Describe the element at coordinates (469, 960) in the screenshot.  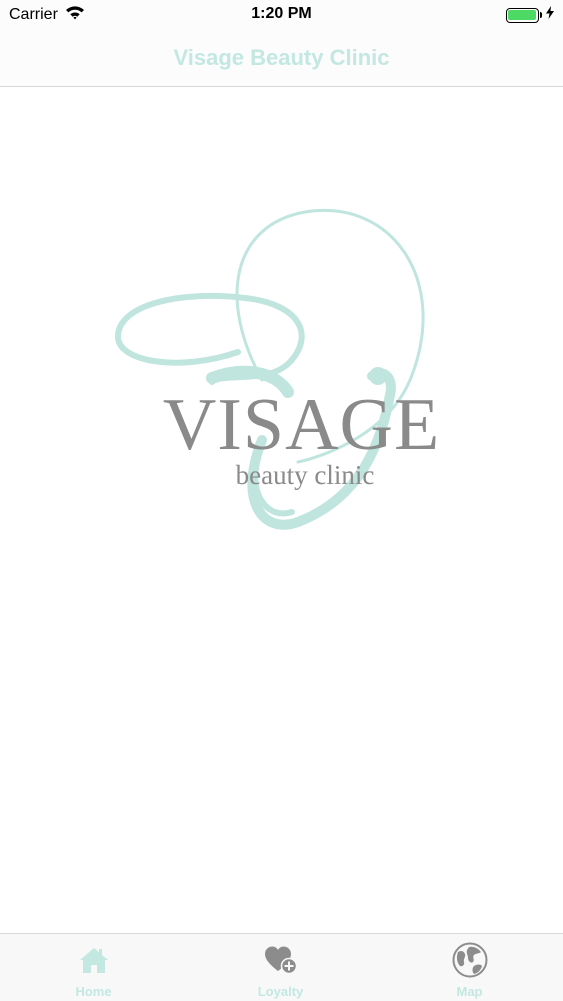
I see `globe-icon` at that location.